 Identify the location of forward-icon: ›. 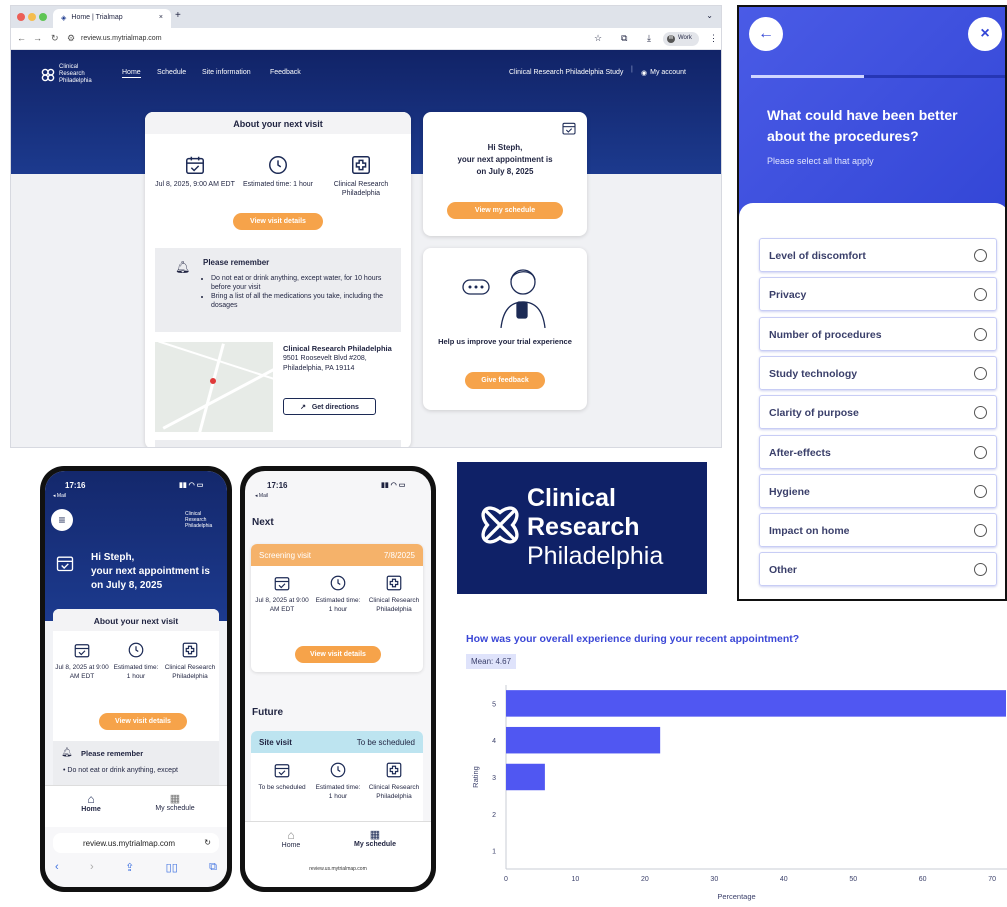
(92, 867).